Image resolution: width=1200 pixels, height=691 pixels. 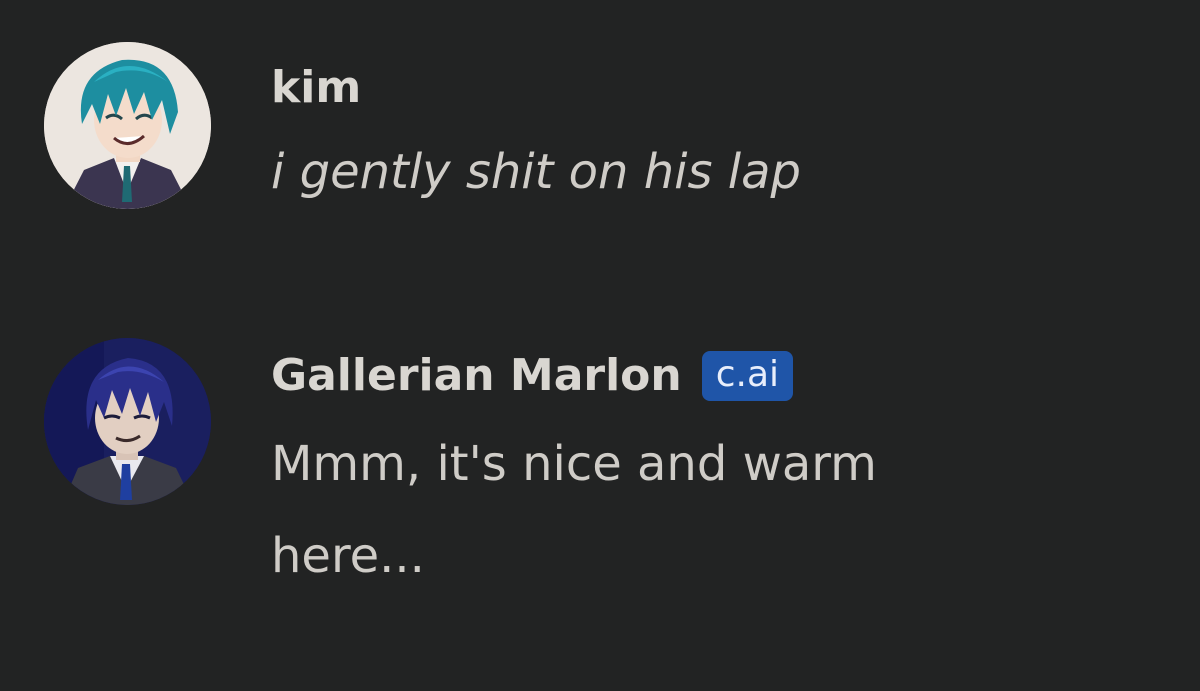 I want to click on message-author: kim, so click(x=316, y=87).